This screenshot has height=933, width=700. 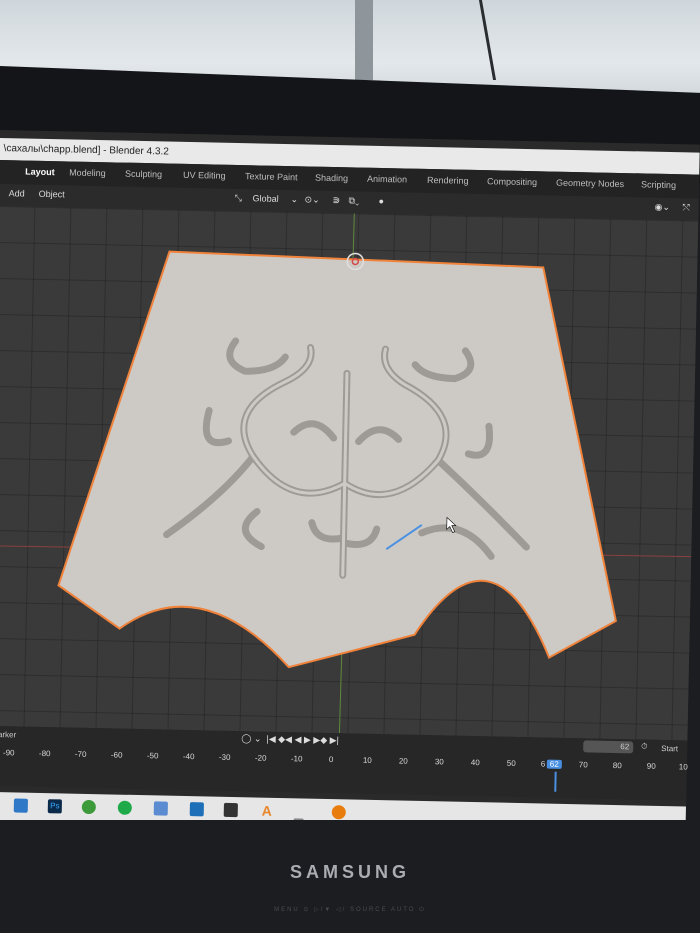 I want to click on frame-number: 6, so click(x=543, y=764).